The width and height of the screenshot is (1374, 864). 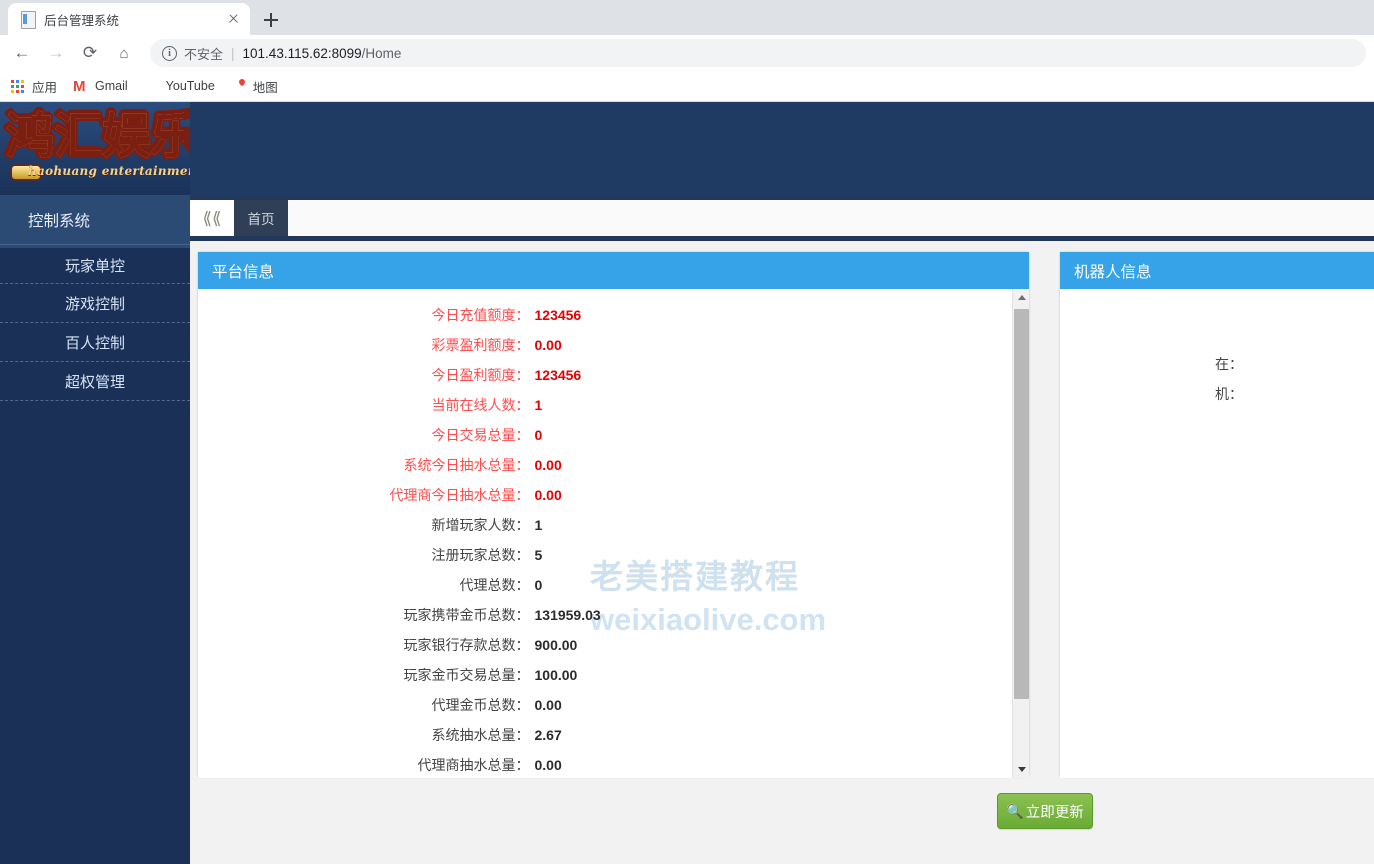 What do you see at coordinates (98, 136) in the screenshot?
I see `logo-text: 鸿汇娱乐` at bounding box center [98, 136].